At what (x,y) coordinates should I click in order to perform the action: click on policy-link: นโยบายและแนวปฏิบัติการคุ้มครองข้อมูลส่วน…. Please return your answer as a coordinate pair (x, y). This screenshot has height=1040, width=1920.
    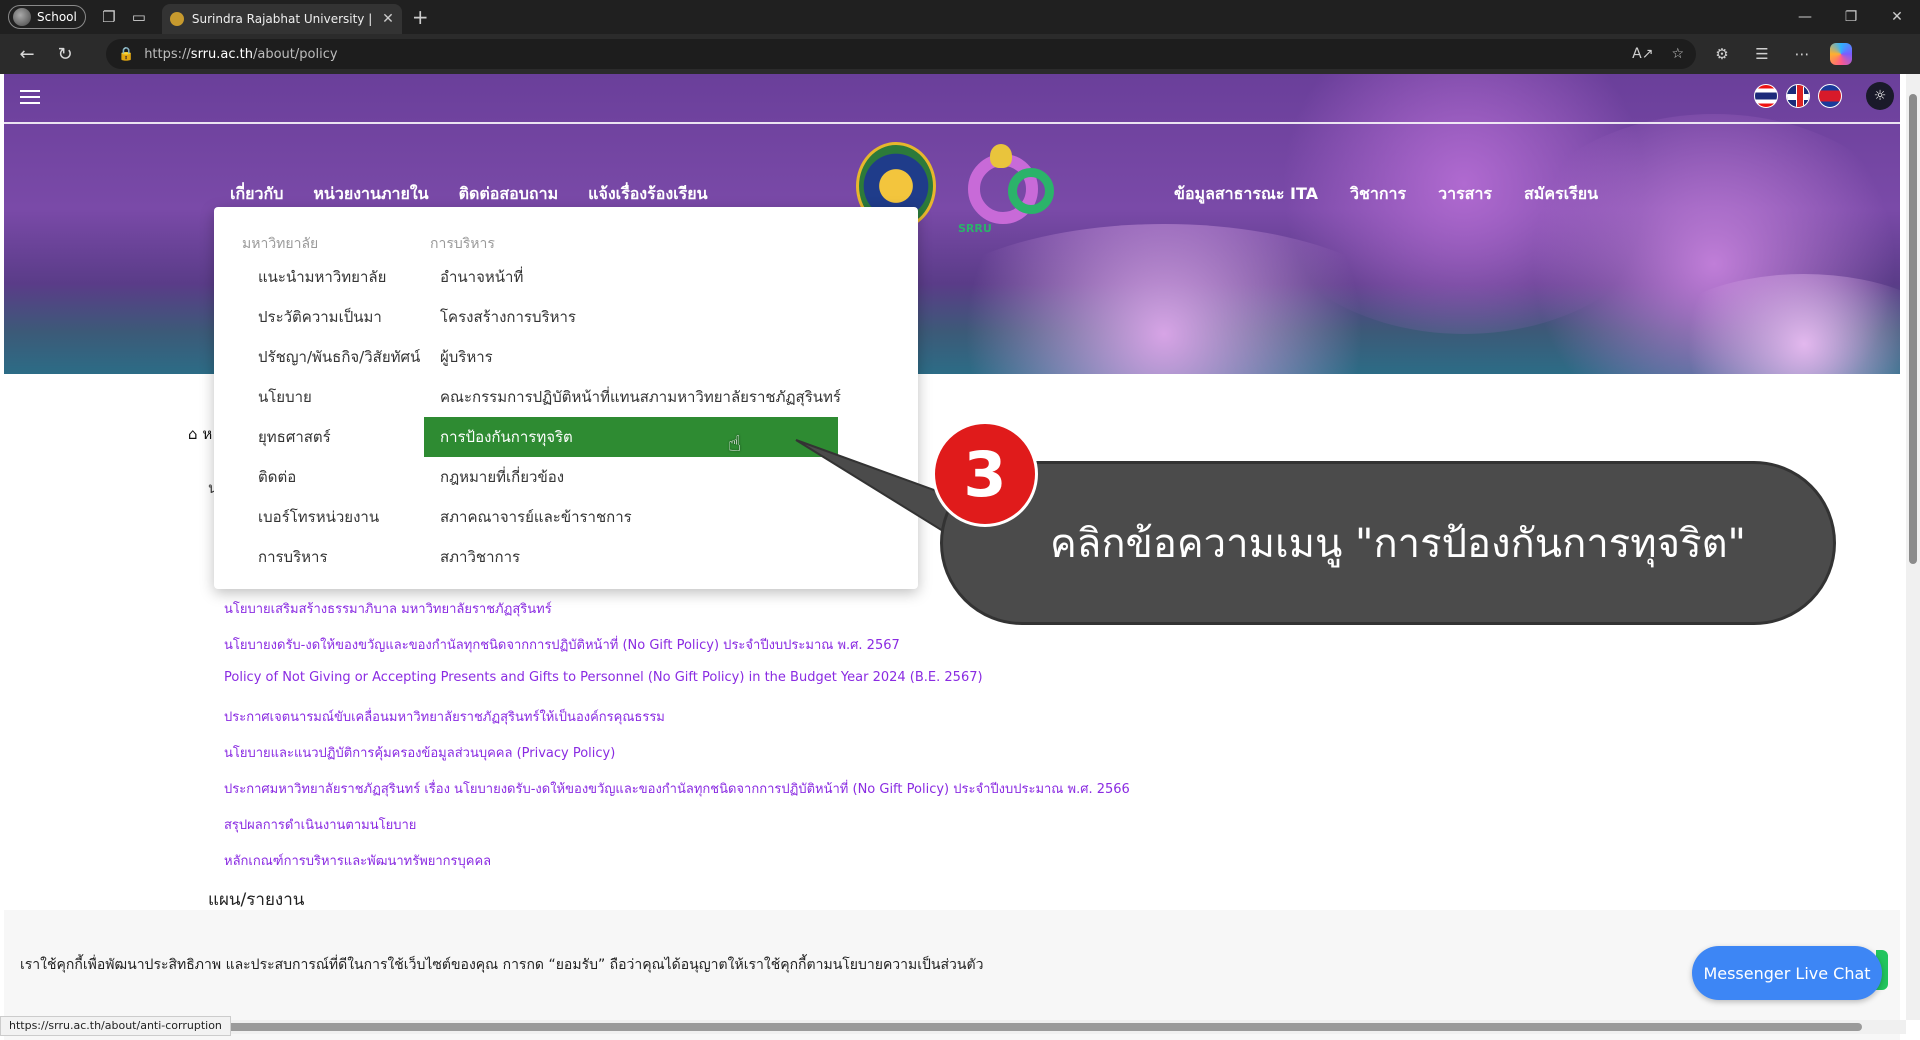
    Looking at the image, I should click on (419, 752).